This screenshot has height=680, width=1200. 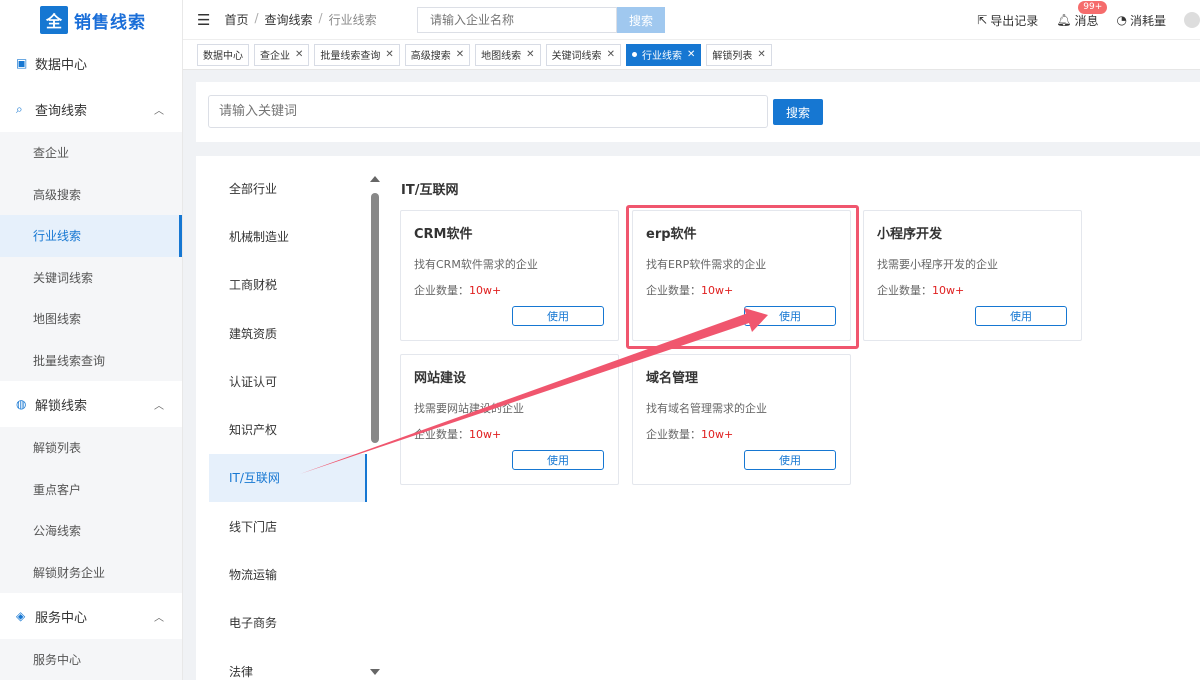 I want to click on industry-item: 全部行业, so click(x=288, y=188).